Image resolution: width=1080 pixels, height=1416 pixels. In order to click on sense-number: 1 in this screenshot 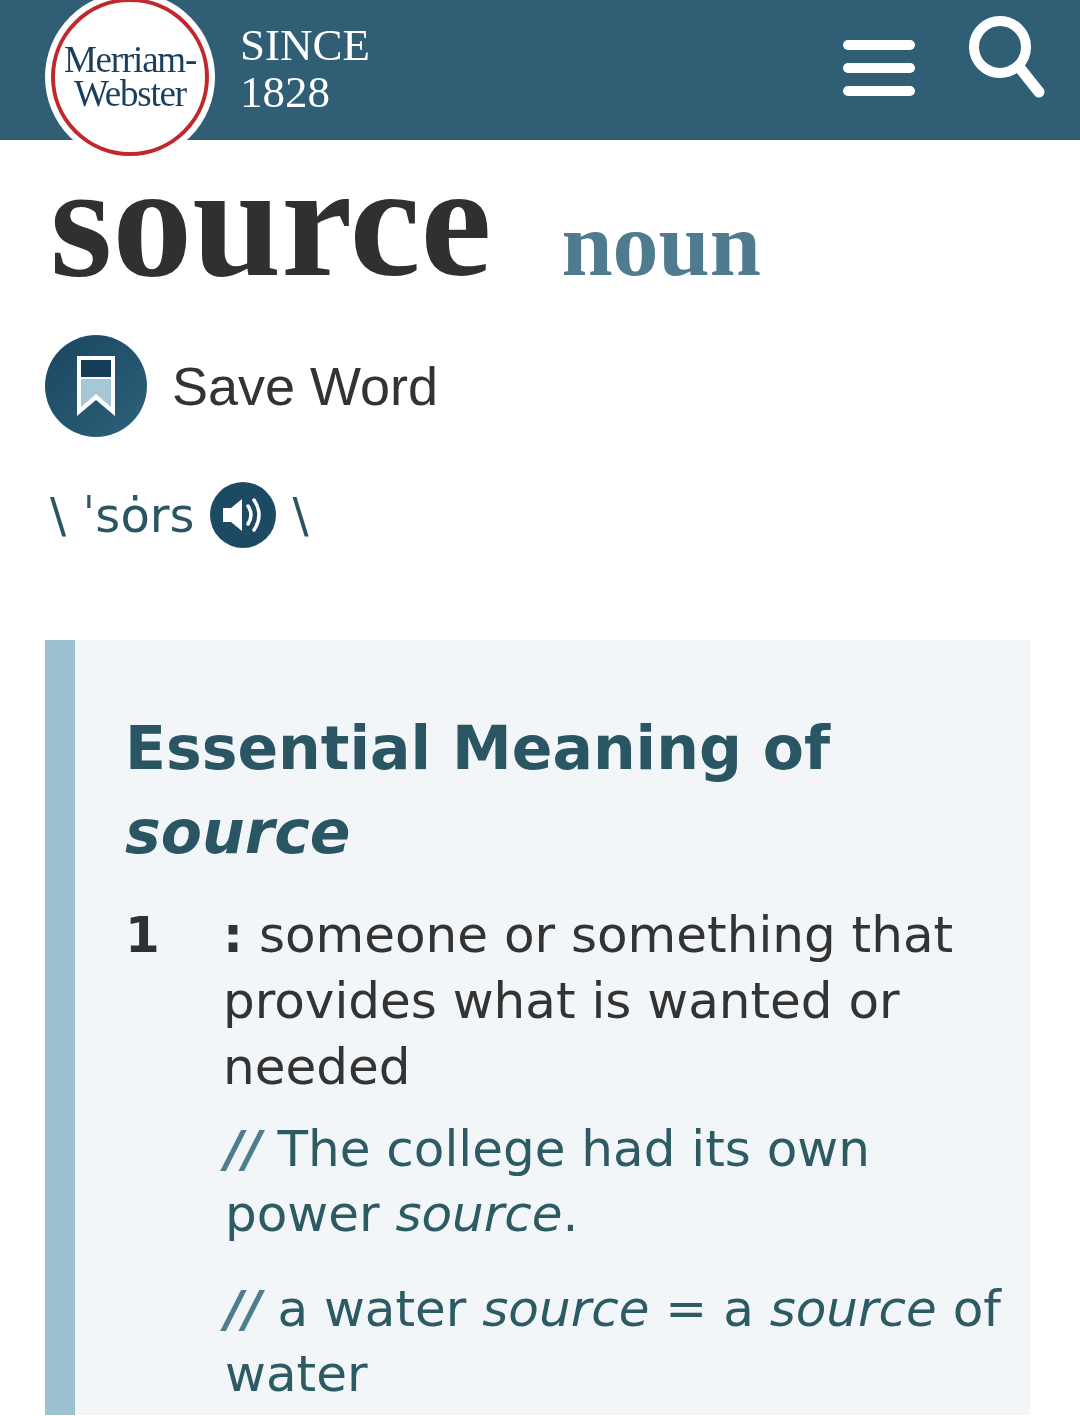, I will do `click(143, 935)`.